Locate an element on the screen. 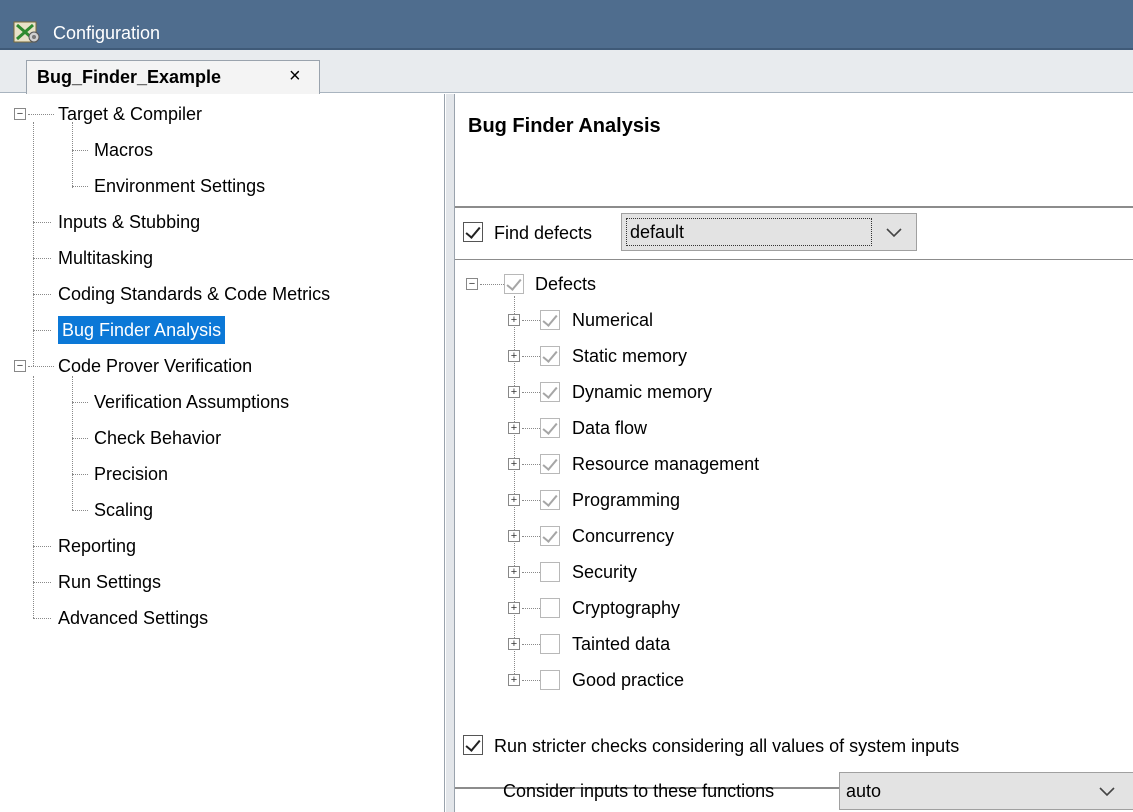  defect-label: Tainted data is located at coordinates (621, 644).